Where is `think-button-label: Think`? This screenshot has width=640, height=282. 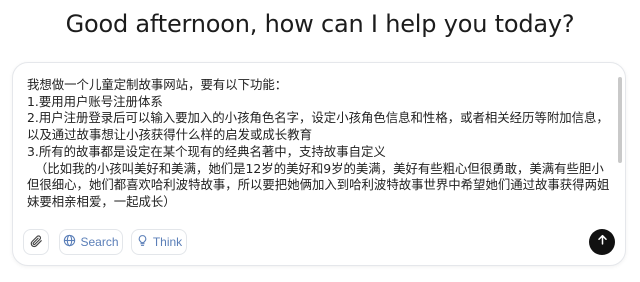
think-button-label: Think is located at coordinates (167, 242).